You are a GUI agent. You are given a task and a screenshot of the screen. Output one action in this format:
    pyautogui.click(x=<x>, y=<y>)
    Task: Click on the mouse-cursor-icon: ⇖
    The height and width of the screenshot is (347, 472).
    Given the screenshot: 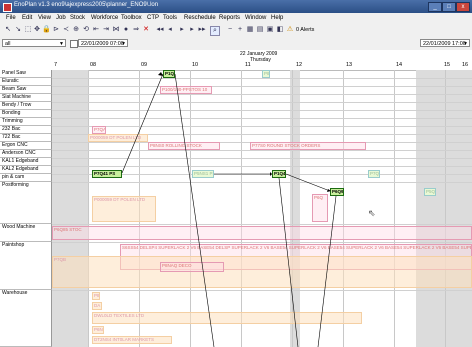 What is the action you would take?
    pyautogui.click(x=372, y=213)
    